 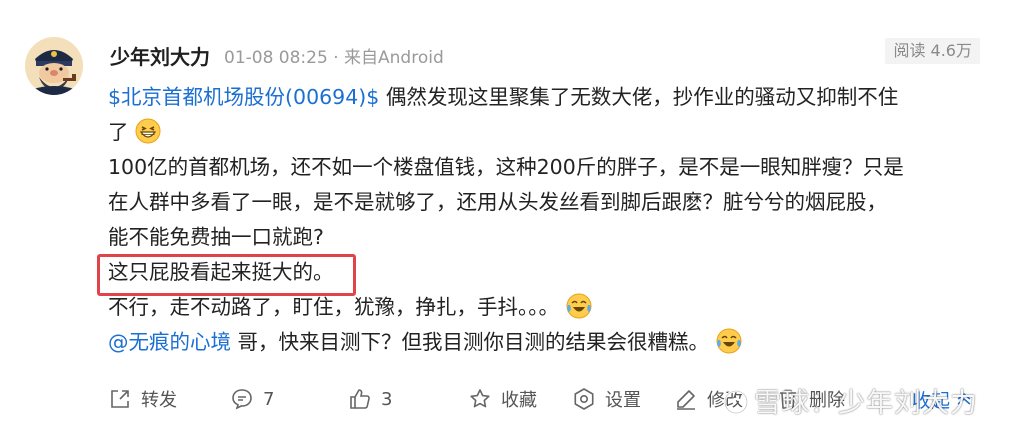 I want to click on watermark: 雪球：少年刘大力, so click(x=850, y=400).